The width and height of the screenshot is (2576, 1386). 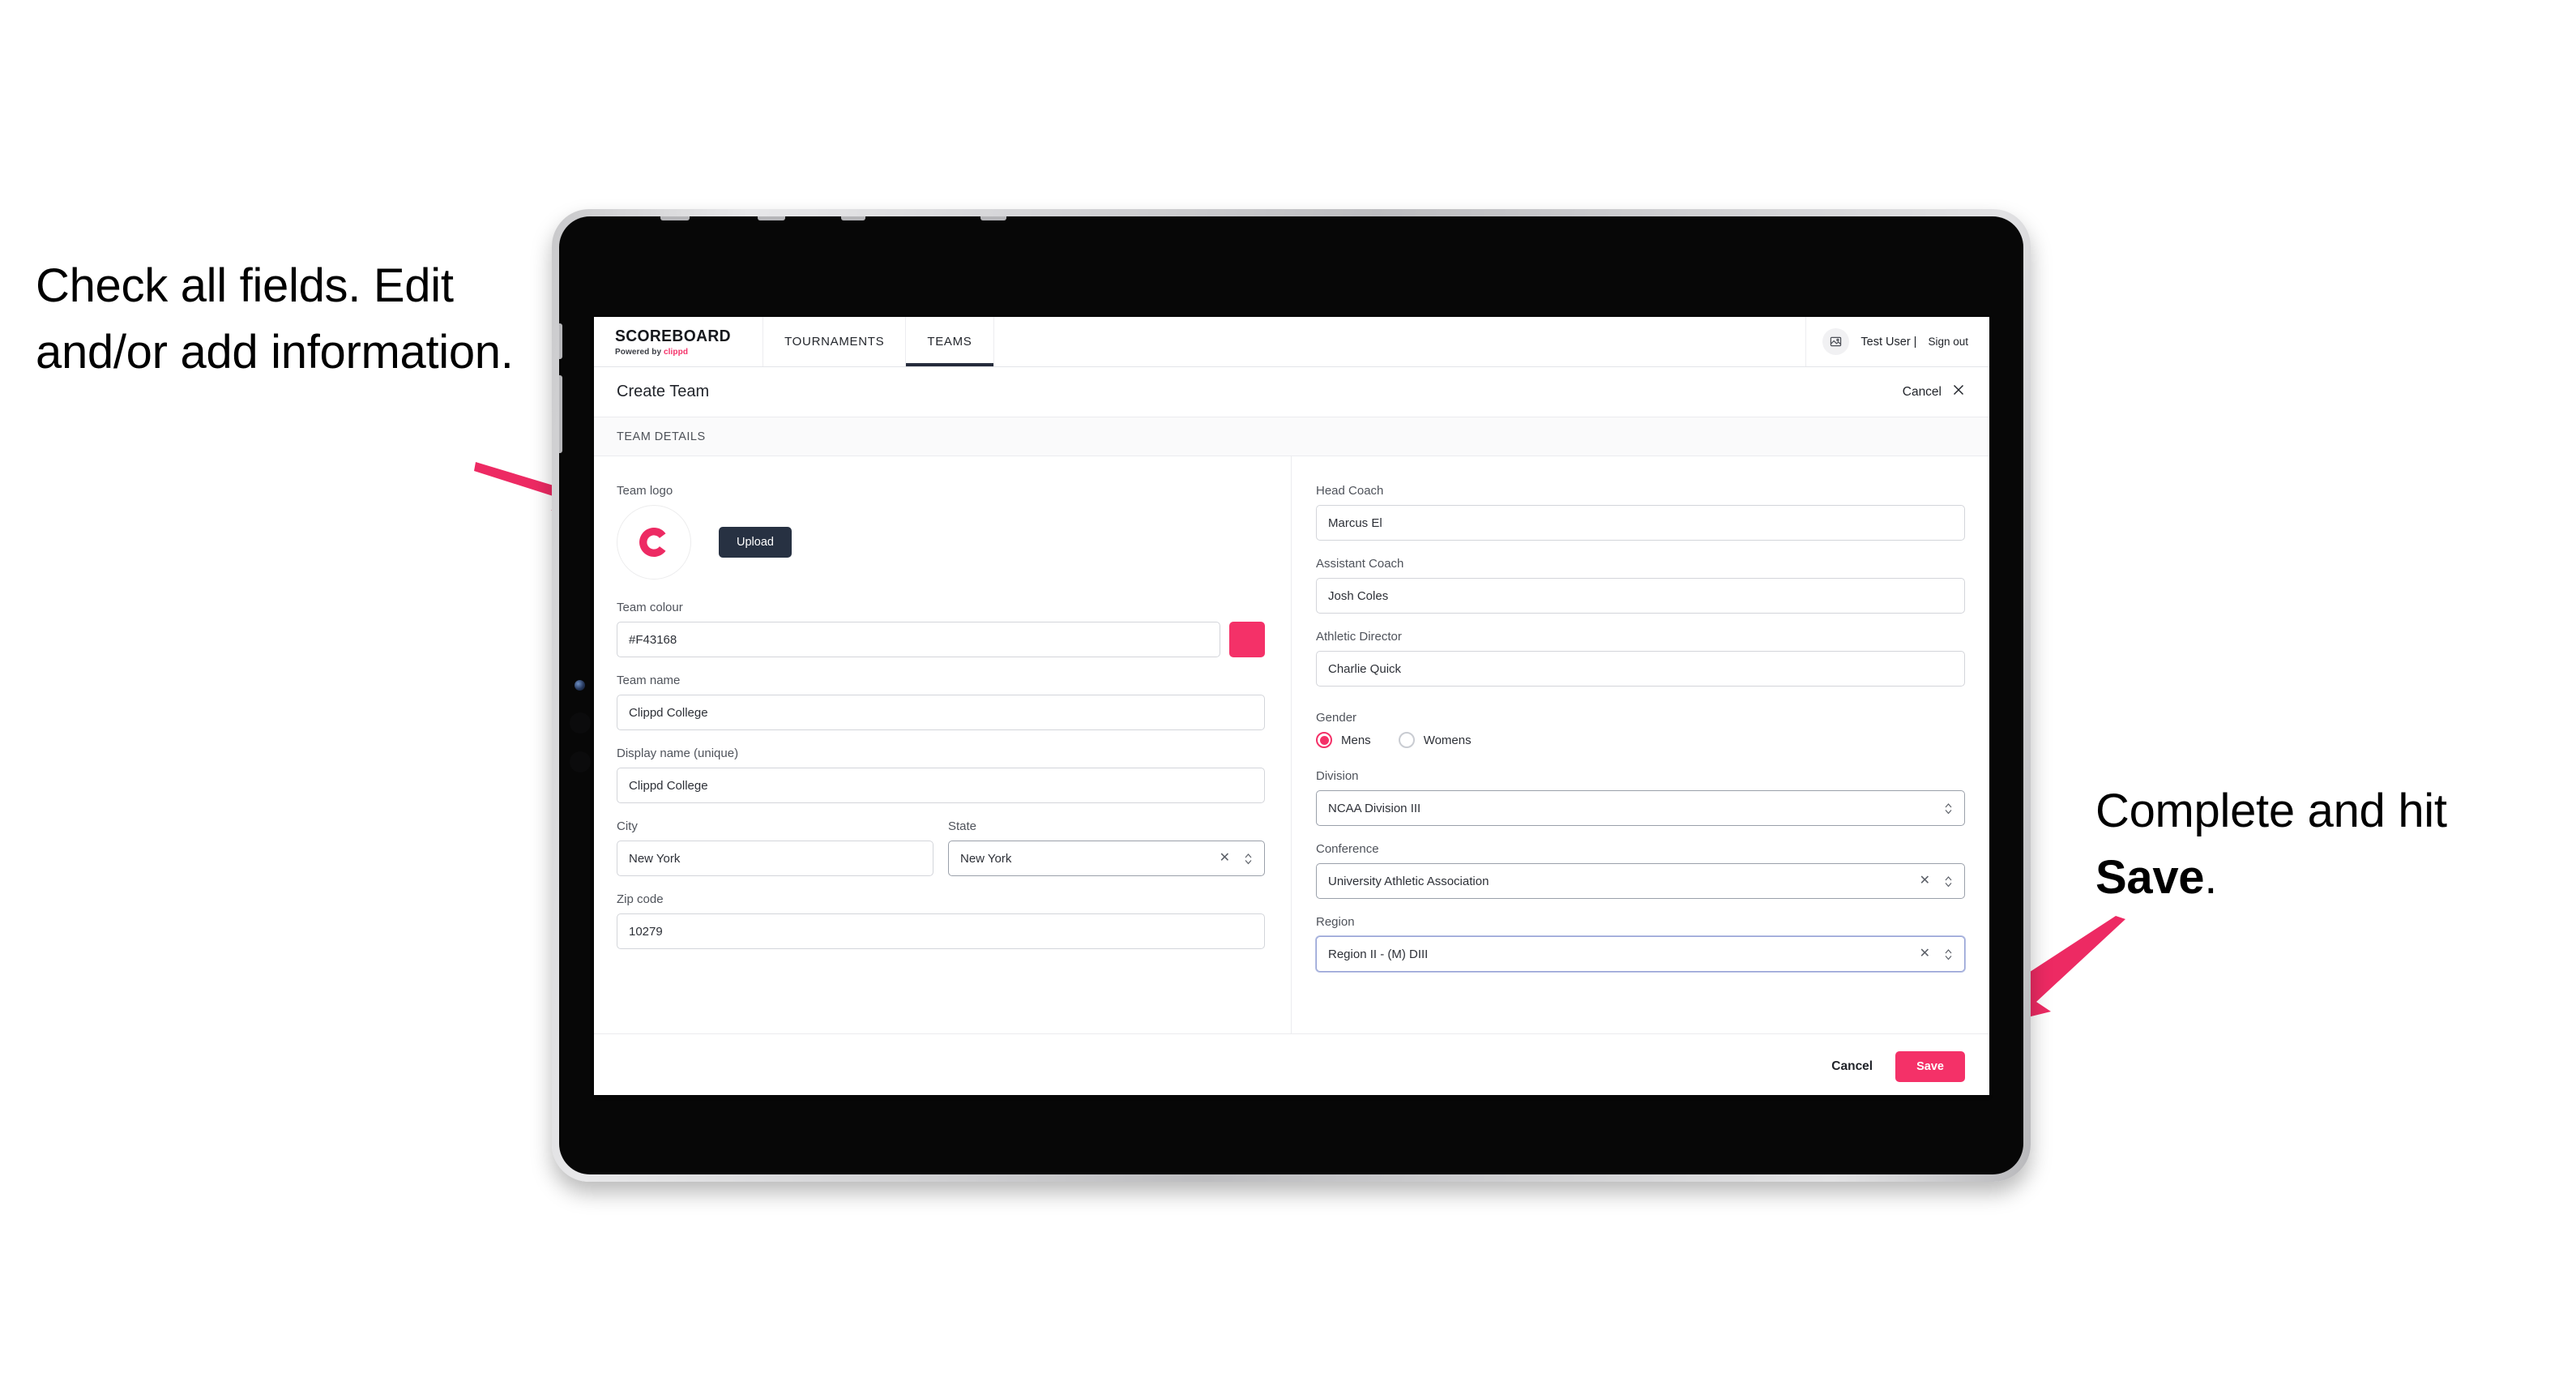 I want to click on field-division: Division NCAA Division III, so click(x=1640, y=797).